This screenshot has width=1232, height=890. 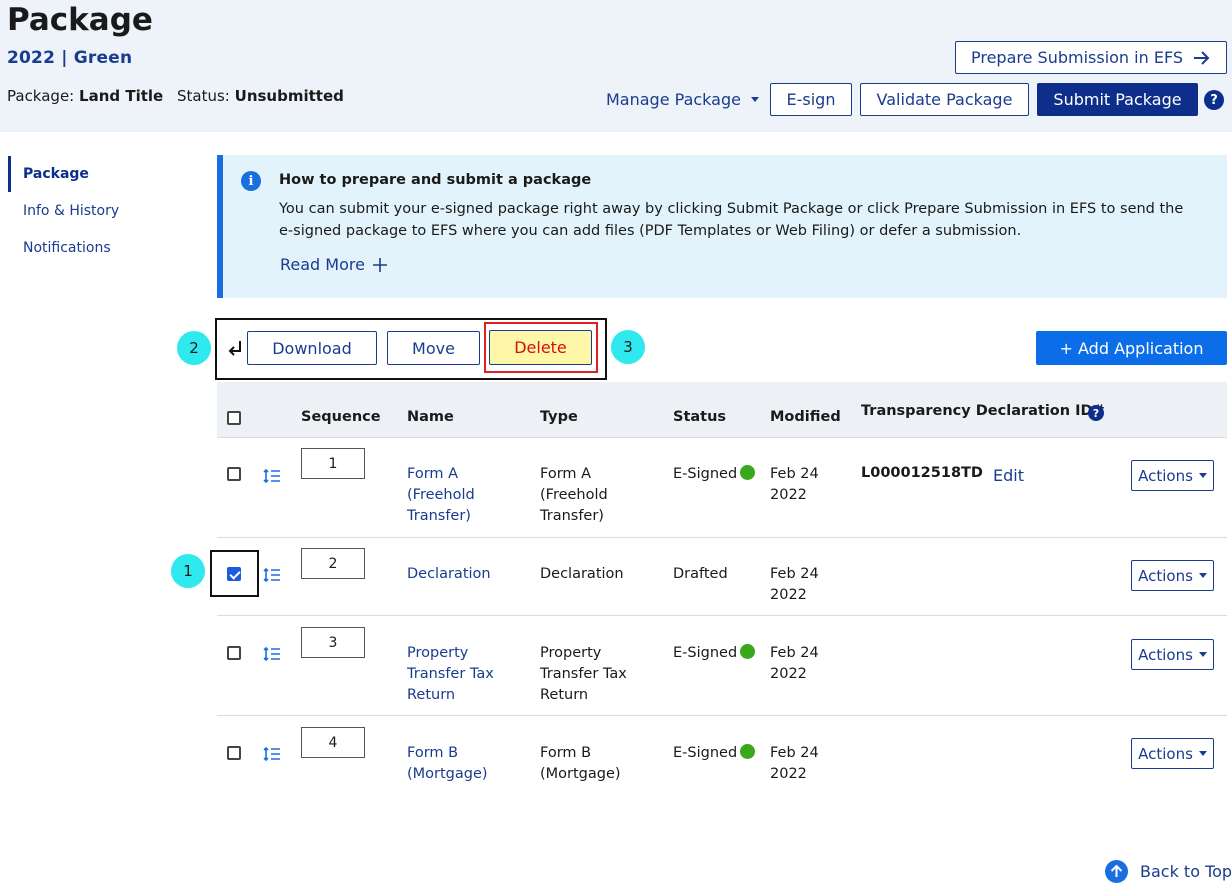 I want to click on step-badge-1: 1, so click(x=188, y=571).